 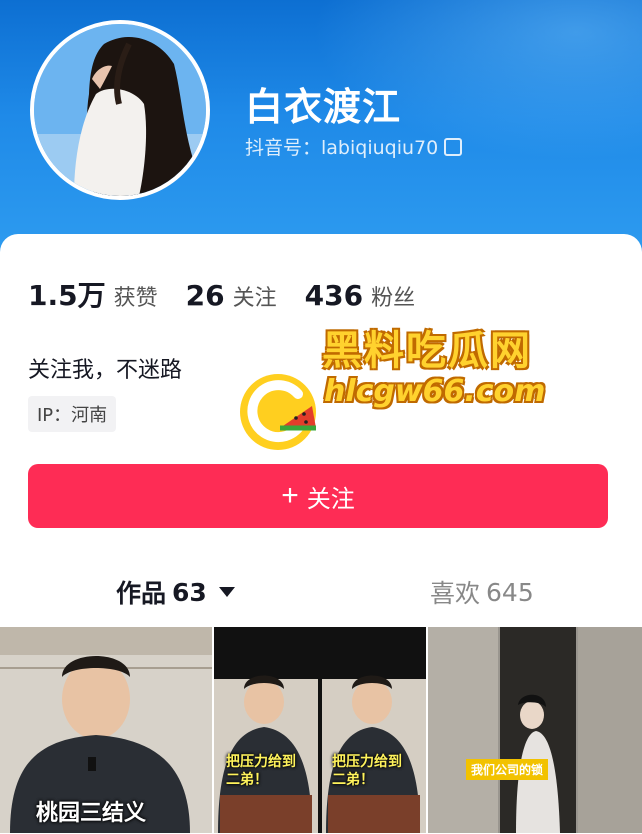 I want to click on video-thumbnail: 把压力给到 二弟！ 把压力给到 二弟！, so click(x=320, y=730).